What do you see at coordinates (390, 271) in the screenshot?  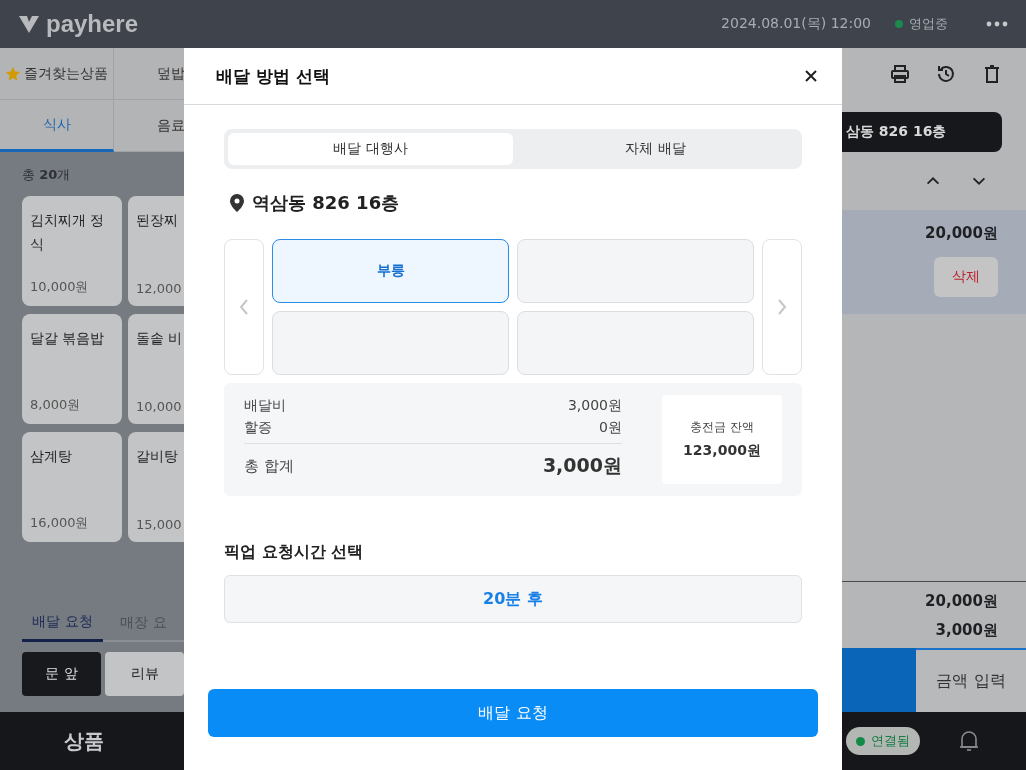 I see `provider-option: 부릉` at bounding box center [390, 271].